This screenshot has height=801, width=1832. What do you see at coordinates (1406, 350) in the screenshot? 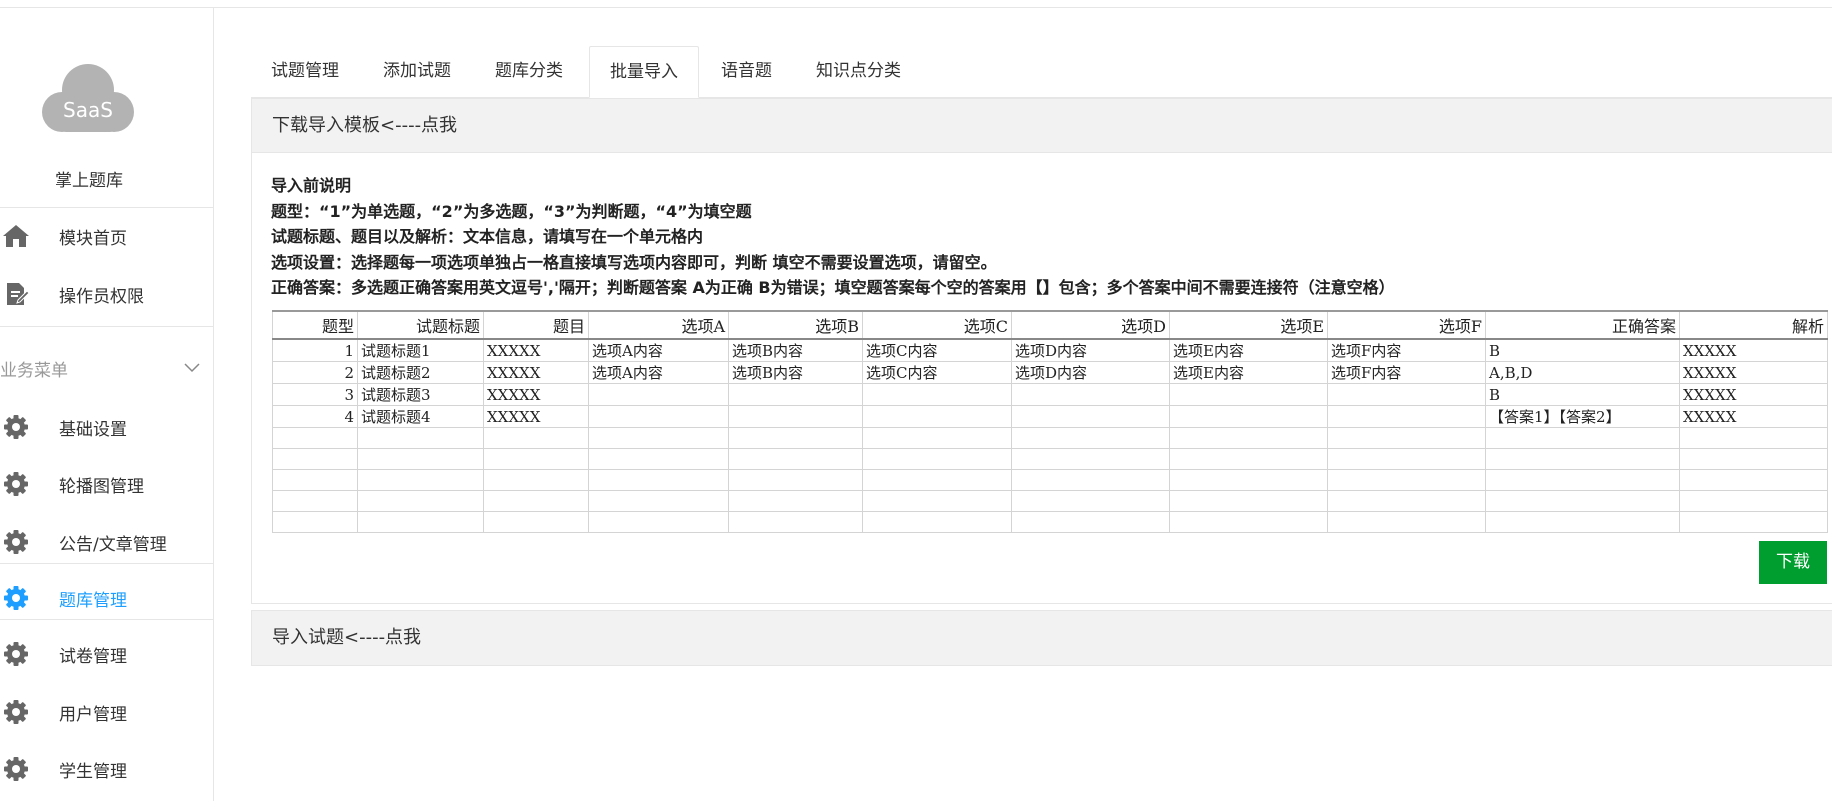
I see `table-cell: 选项F内容` at bounding box center [1406, 350].